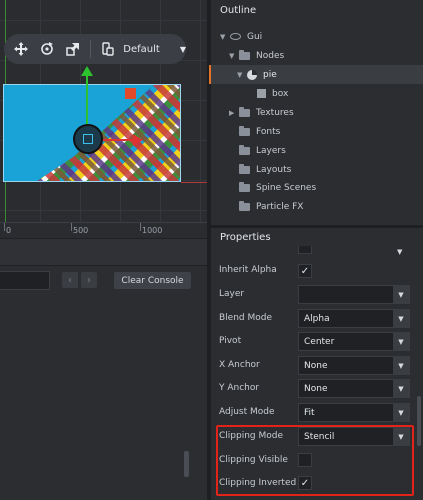 This screenshot has height=500, width=423. I want to click on blend-mode-select: Alpha ▼, so click(354, 318).